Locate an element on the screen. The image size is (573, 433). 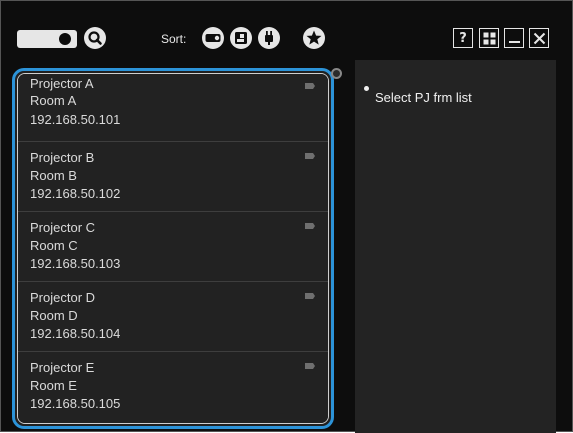
close-icon is located at coordinates (539, 38).